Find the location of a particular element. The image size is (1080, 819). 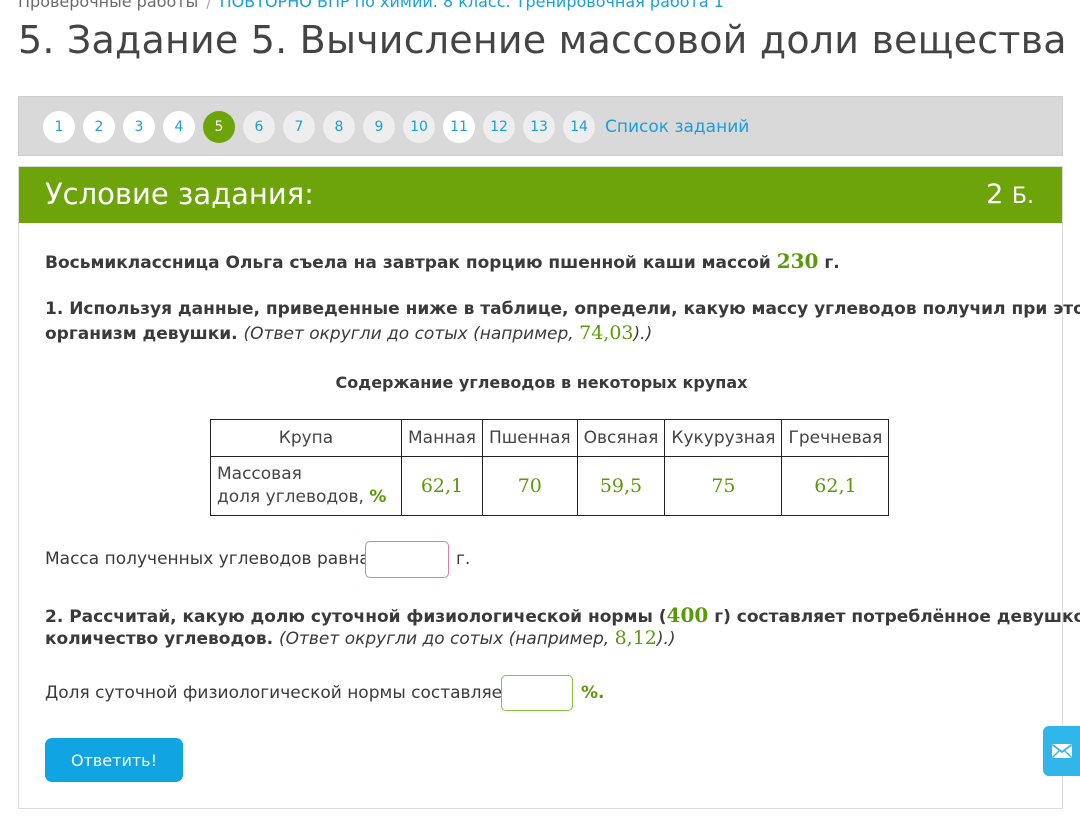

question2-hint-example: 8,12 is located at coordinates (635, 638).